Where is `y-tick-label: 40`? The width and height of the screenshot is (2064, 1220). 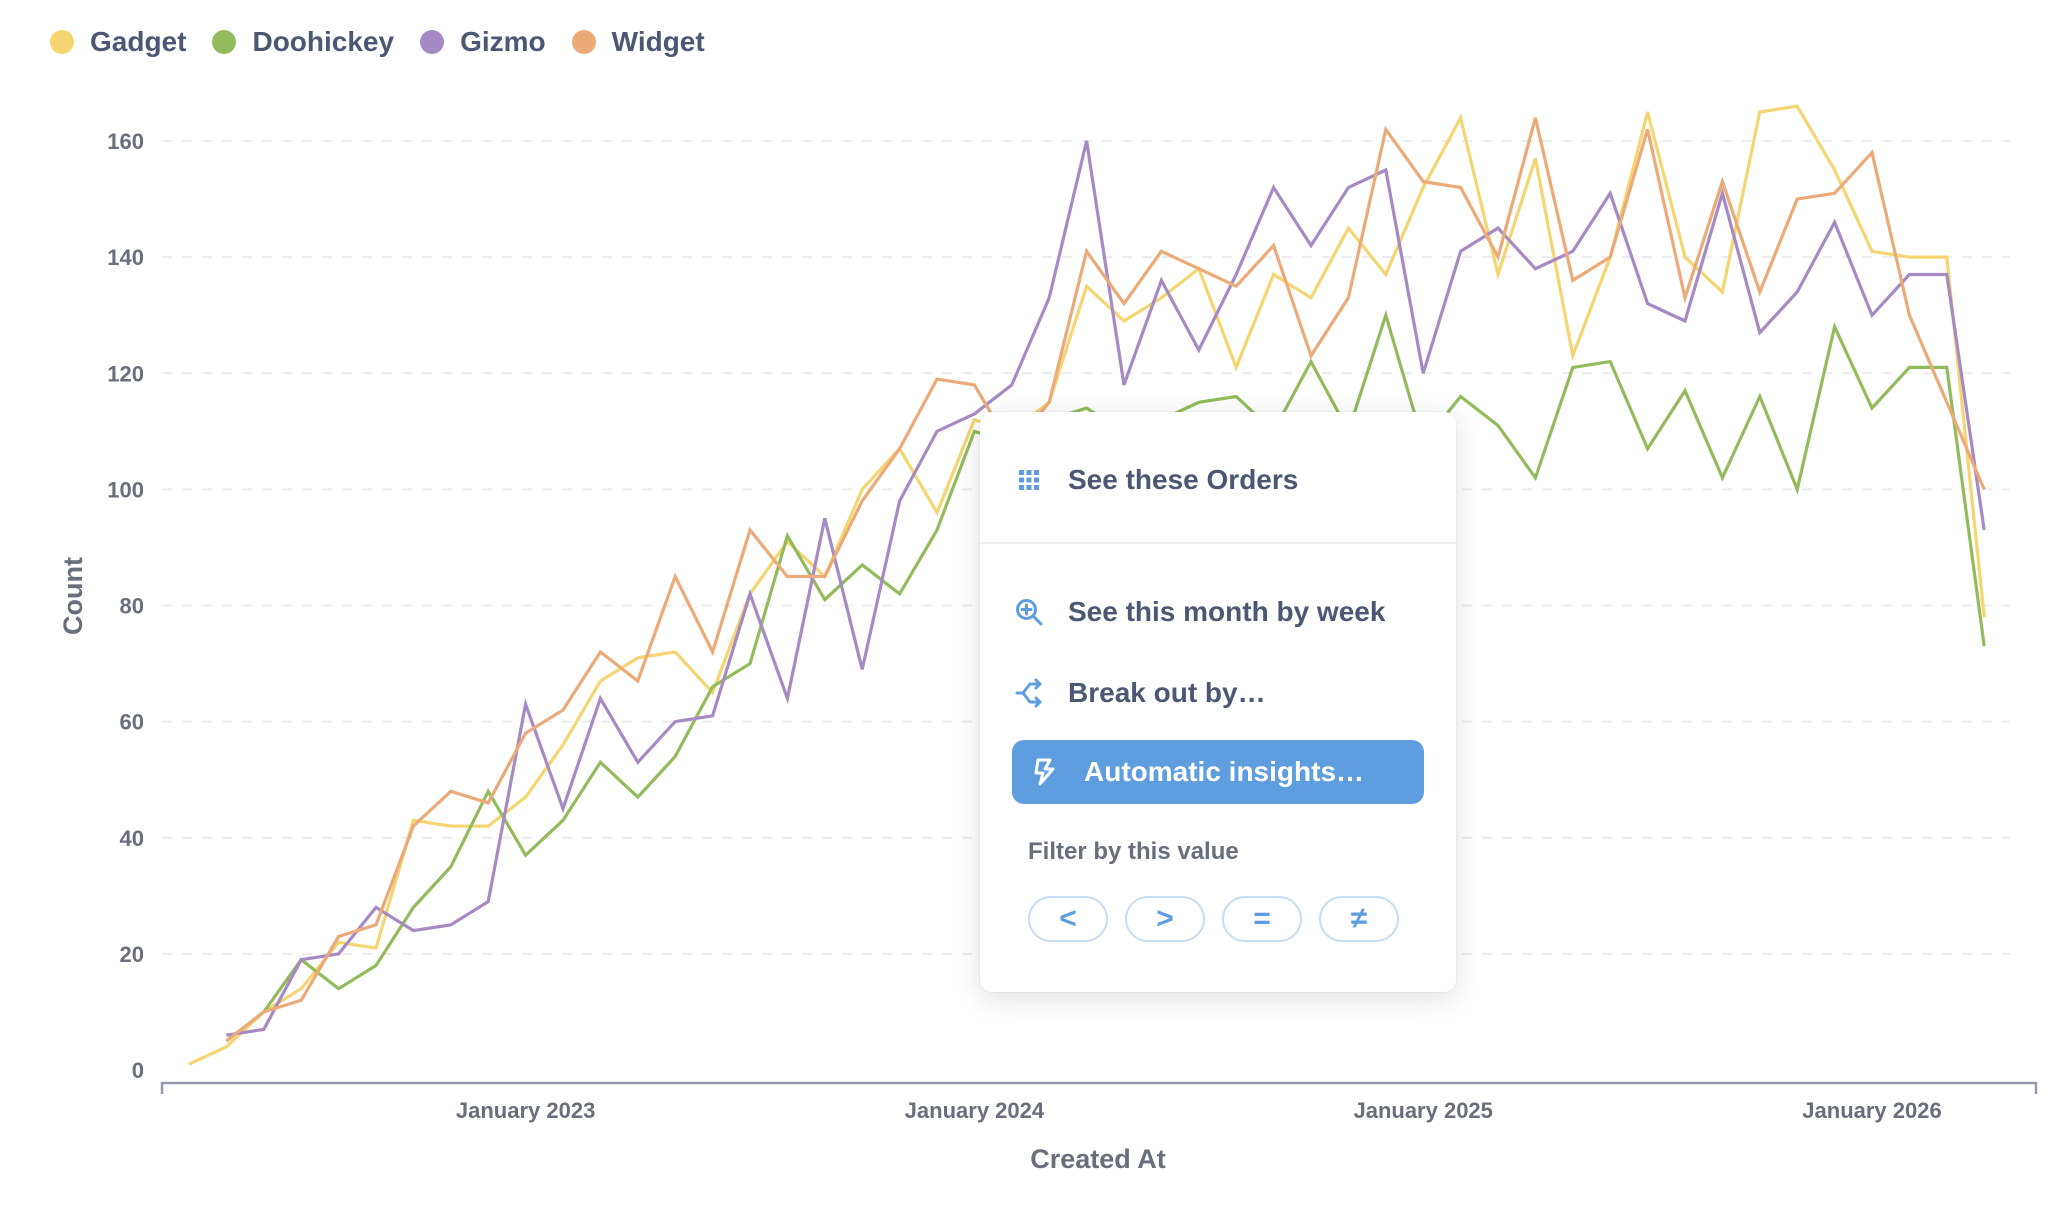 y-tick-label: 40 is located at coordinates (132, 838).